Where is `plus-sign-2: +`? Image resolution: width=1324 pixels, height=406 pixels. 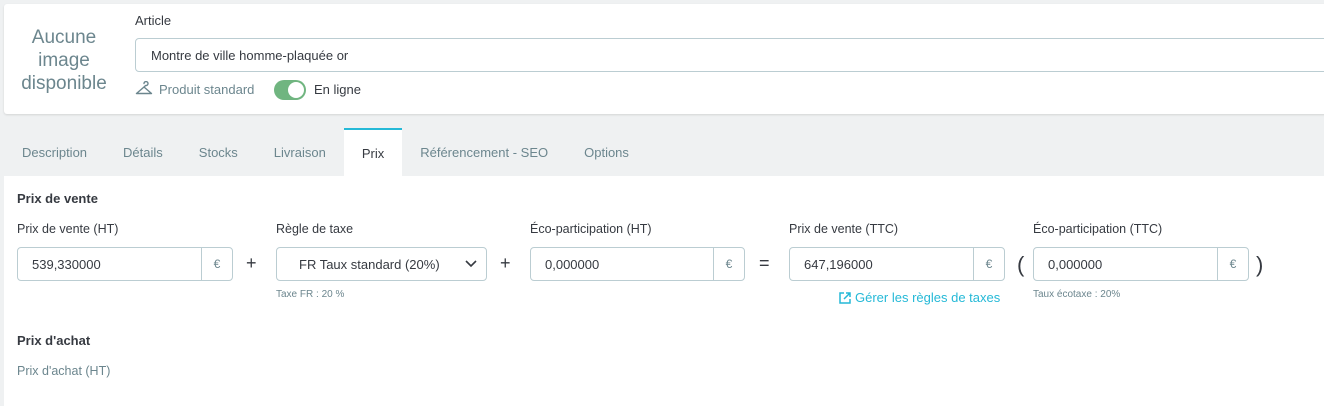
plus-sign-2: + is located at coordinates (505, 263).